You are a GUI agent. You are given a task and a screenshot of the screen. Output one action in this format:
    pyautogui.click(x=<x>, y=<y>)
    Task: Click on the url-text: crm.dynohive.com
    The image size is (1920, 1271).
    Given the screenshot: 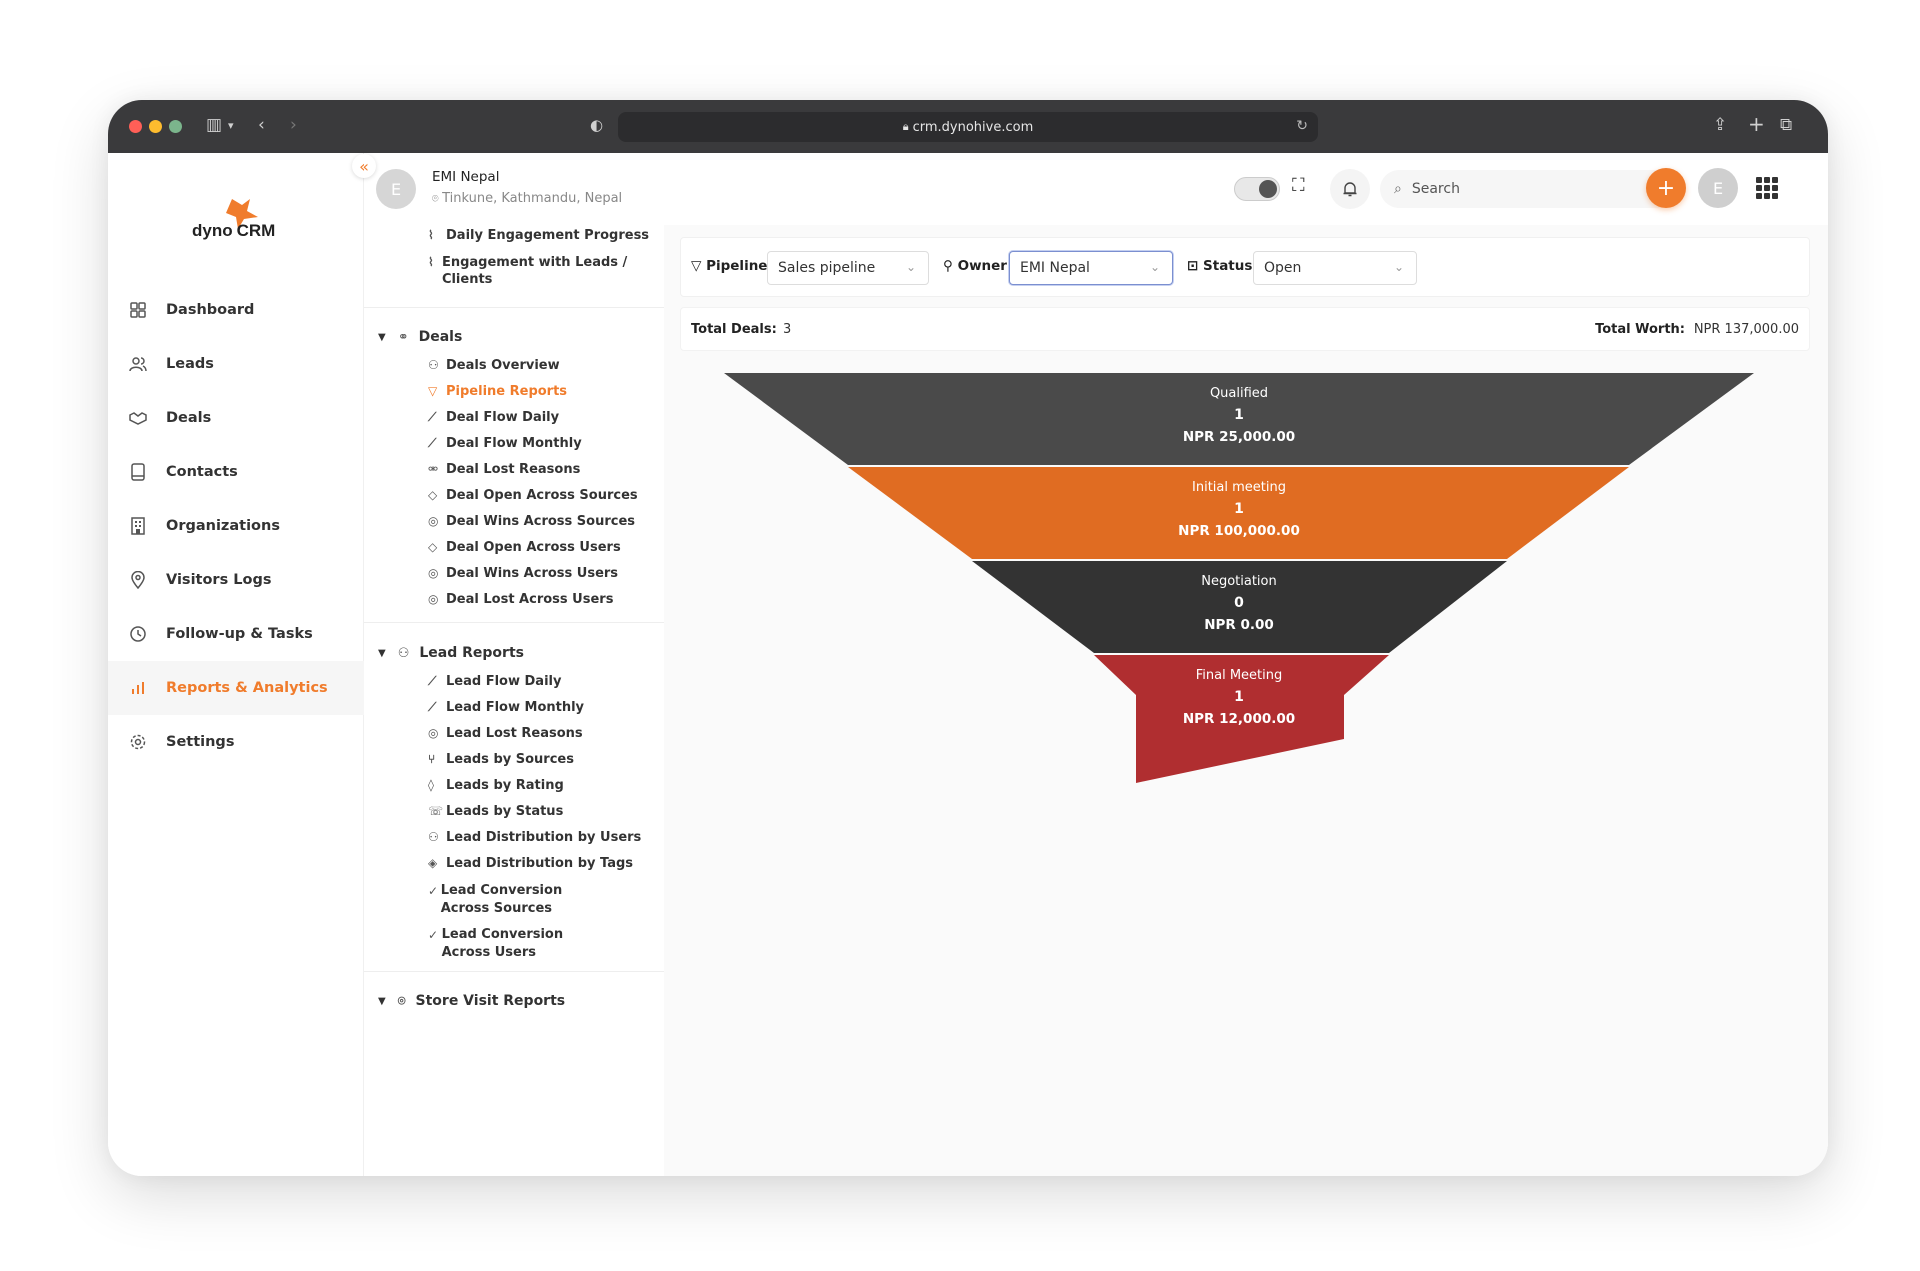 What is the action you would take?
    pyautogui.click(x=973, y=127)
    